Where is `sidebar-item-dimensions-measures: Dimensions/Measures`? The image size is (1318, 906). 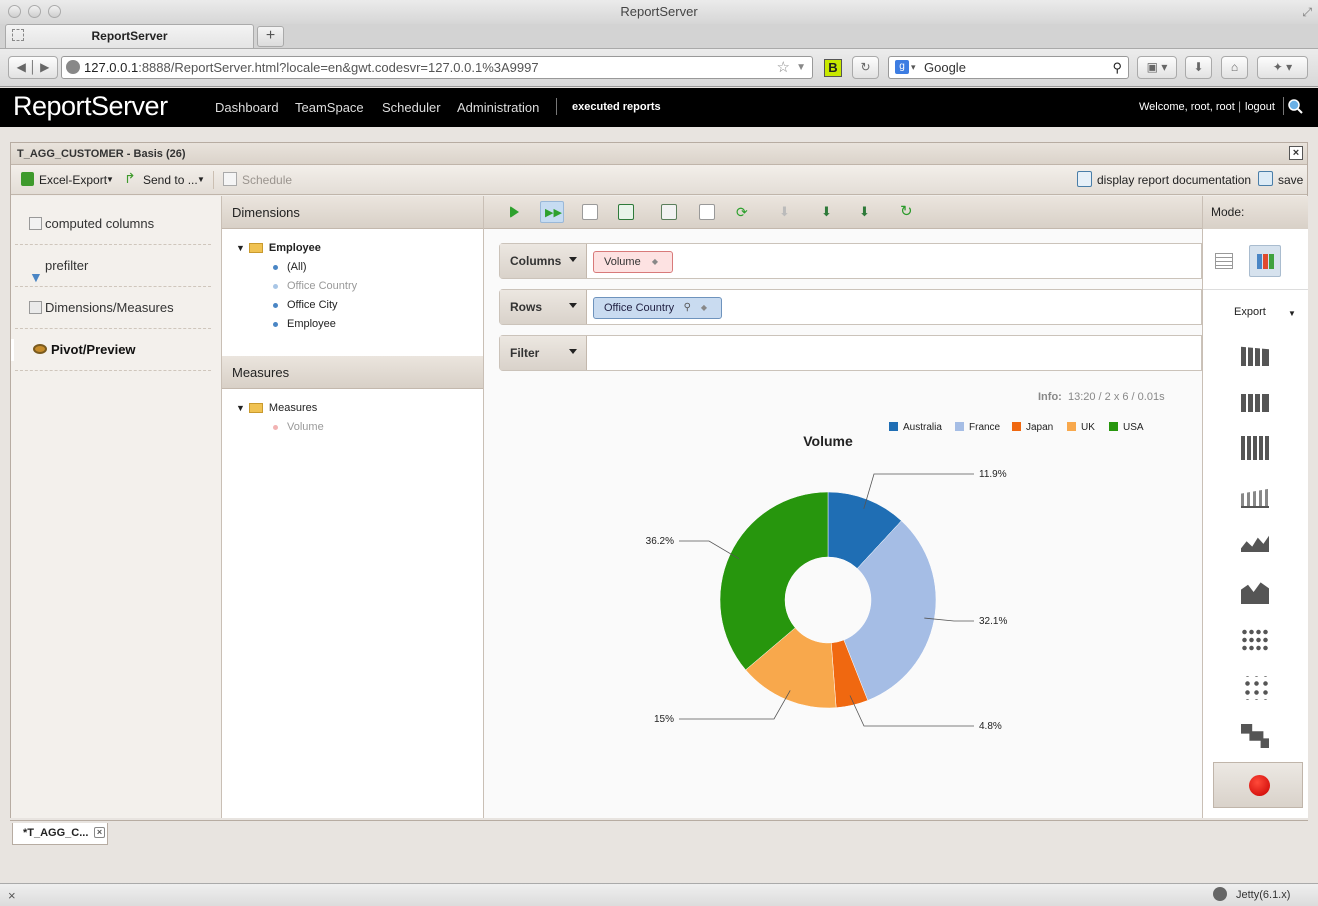
sidebar-item-dimensions-measures: Dimensions/Measures is located at coordinates (113, 308).